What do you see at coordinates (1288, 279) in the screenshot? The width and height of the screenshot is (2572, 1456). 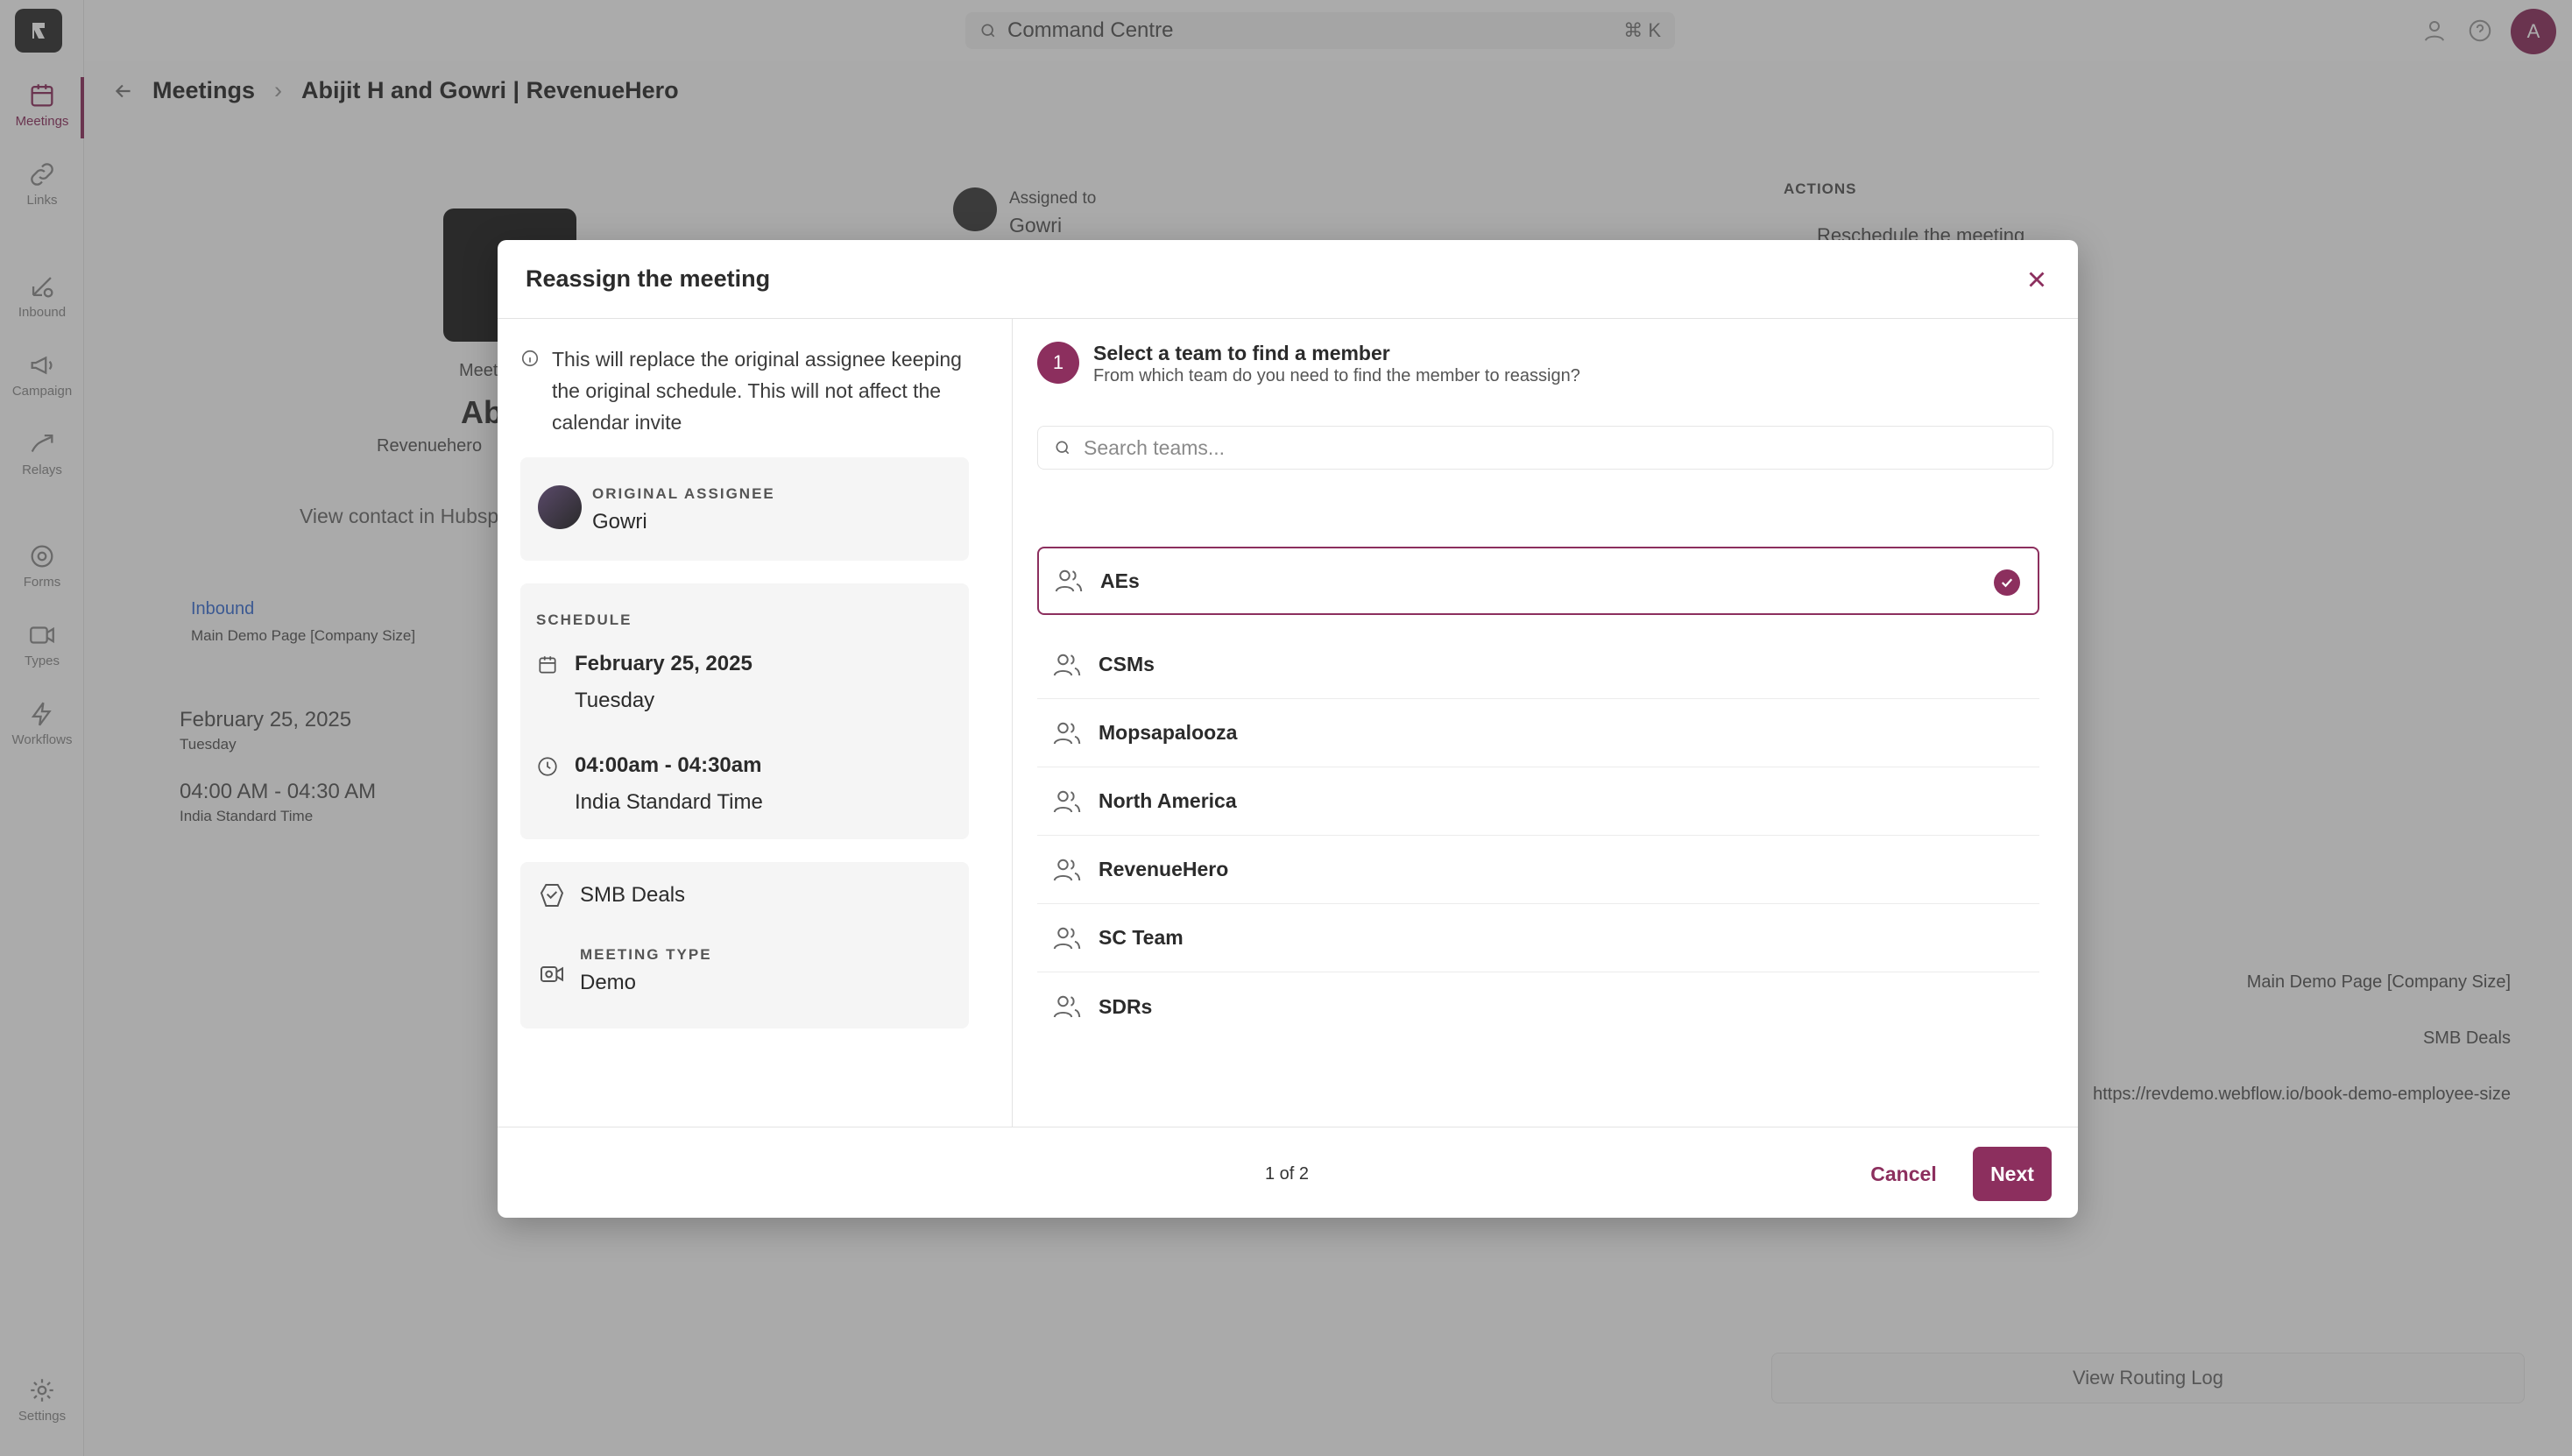 I see `modal-header: Reassign the meeting` at bounding box center [1288, 279].